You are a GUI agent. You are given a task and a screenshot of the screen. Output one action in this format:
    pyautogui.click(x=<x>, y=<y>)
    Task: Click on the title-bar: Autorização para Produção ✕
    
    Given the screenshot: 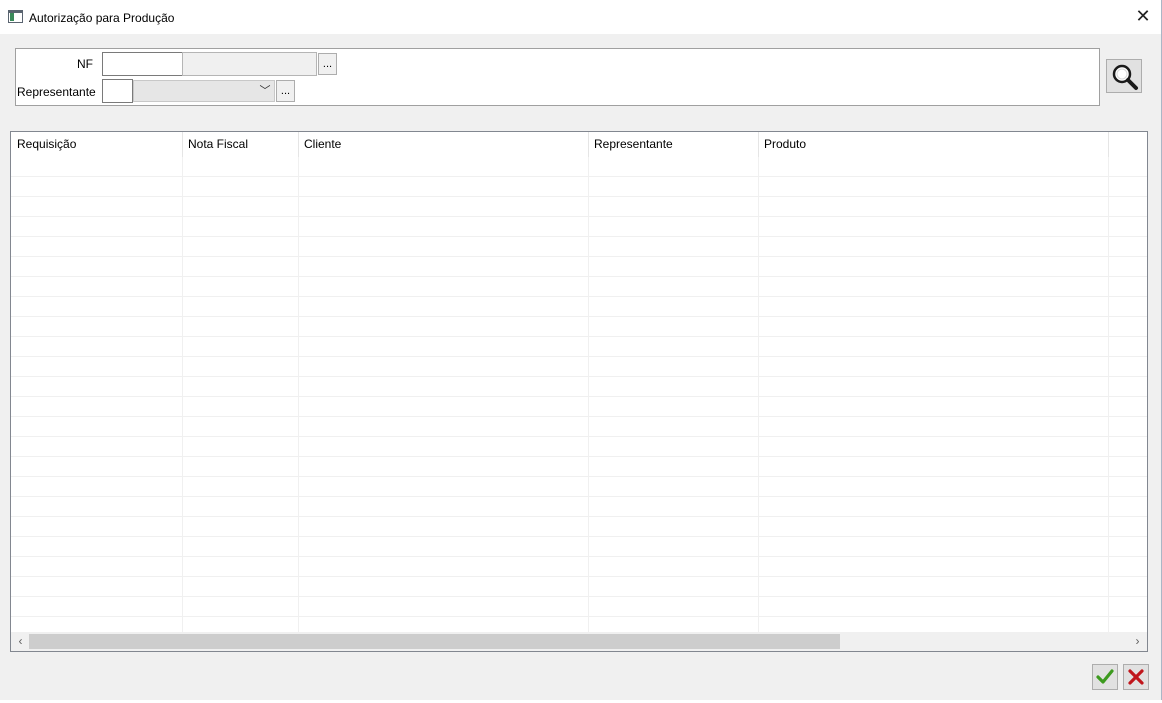 What is the action you would take?
    pyautogui.click(x=580, y=17)
    